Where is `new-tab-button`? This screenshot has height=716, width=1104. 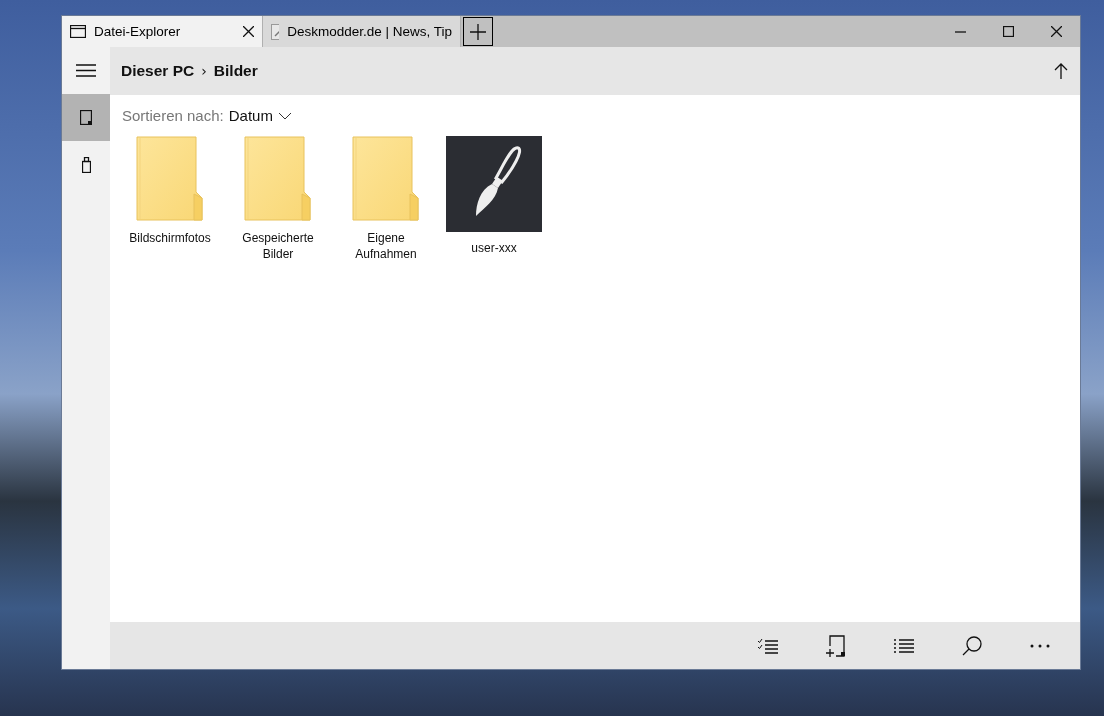
new-tab-button is located at coordinates (478, 31).